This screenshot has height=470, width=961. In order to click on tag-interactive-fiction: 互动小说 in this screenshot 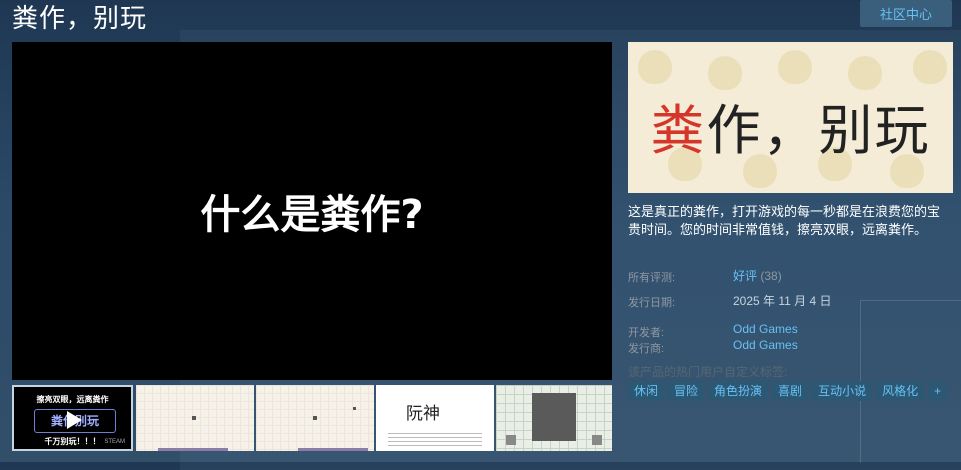, I will do `click(842, 391)`.